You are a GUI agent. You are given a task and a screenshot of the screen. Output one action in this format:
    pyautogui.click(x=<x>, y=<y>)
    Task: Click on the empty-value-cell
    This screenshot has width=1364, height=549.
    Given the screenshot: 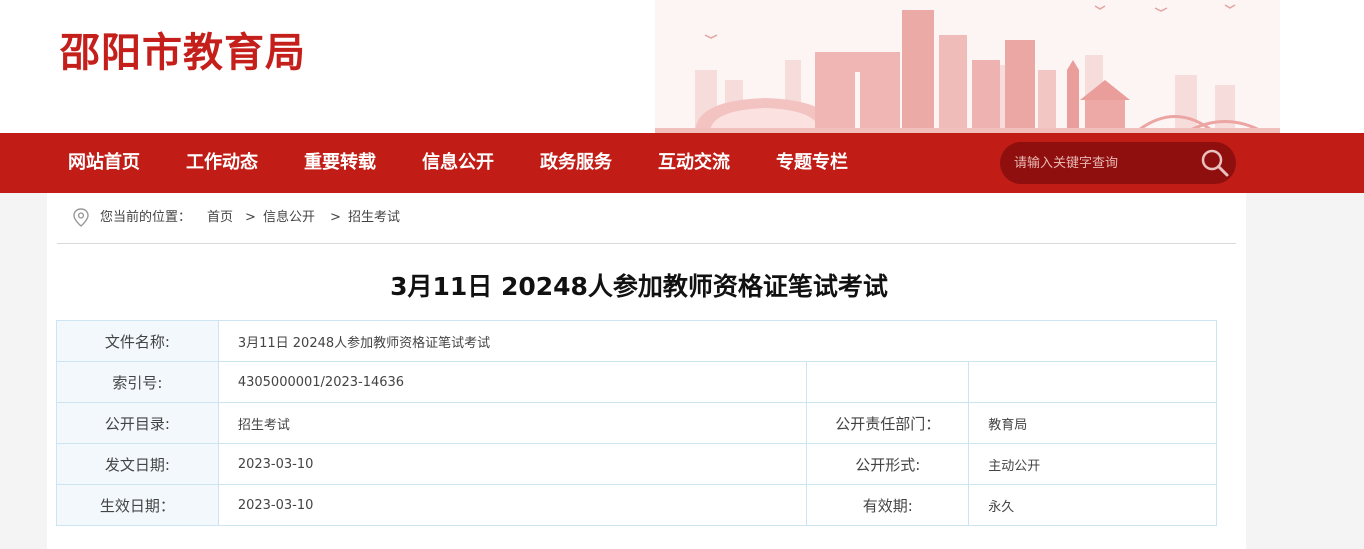 What is the action you would take?
    pyautogui.click(x=1092, y=382)
    